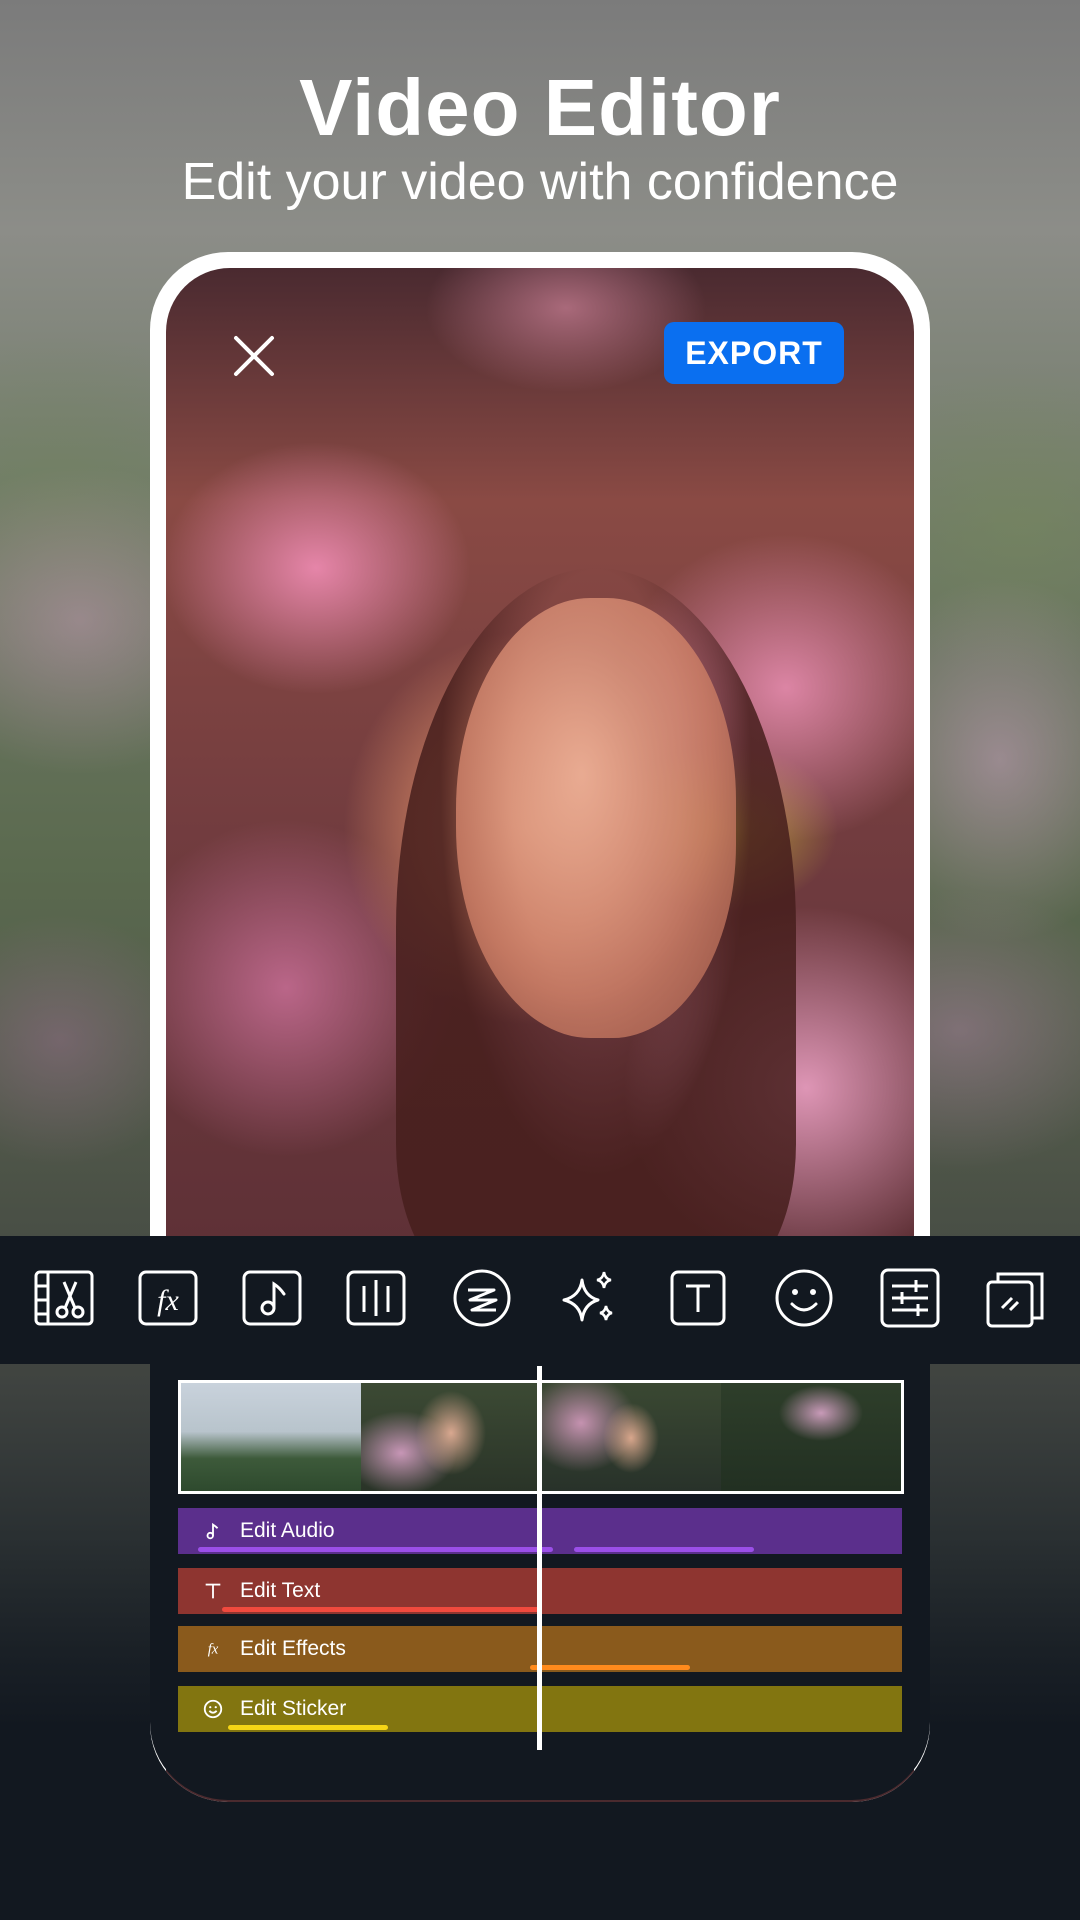 This screenshot has height=1920, width=1080. Describe the element at coordinates (588, 1298) in the screenshot. I see `sparkle-icon` at that location.